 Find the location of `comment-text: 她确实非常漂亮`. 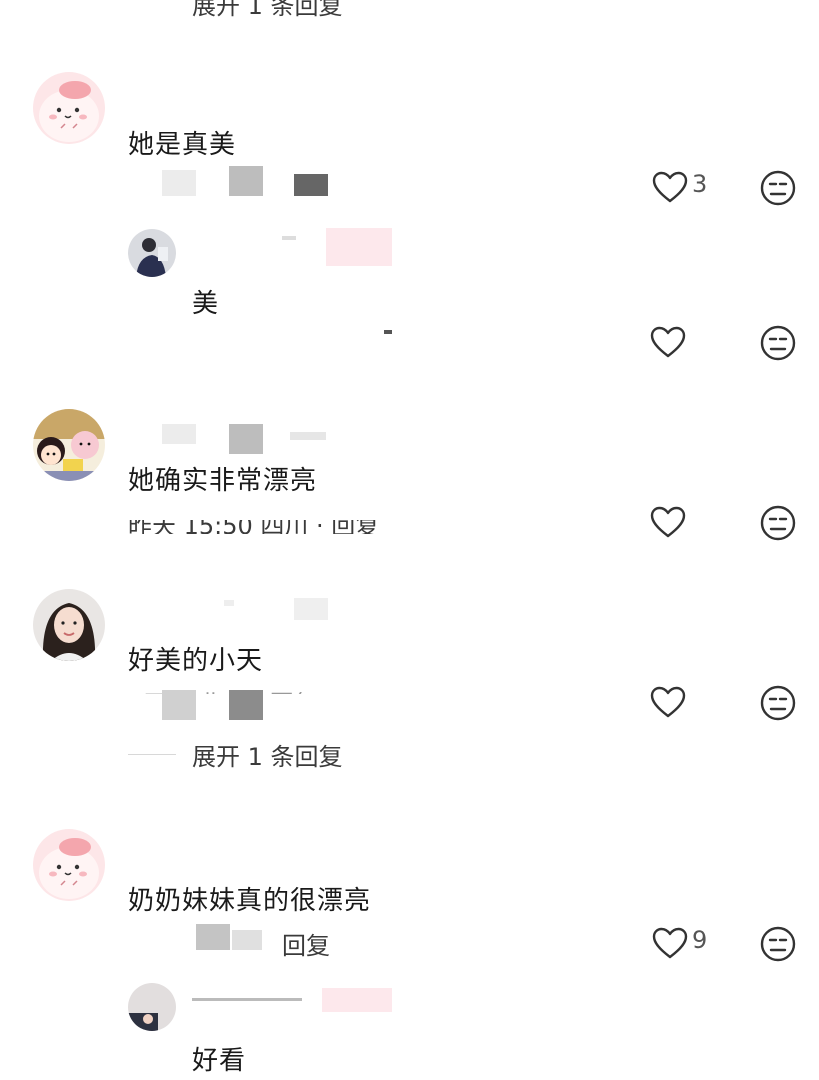

comment-text: 她确实非常漂亮 is located at coordinates (223, 481).